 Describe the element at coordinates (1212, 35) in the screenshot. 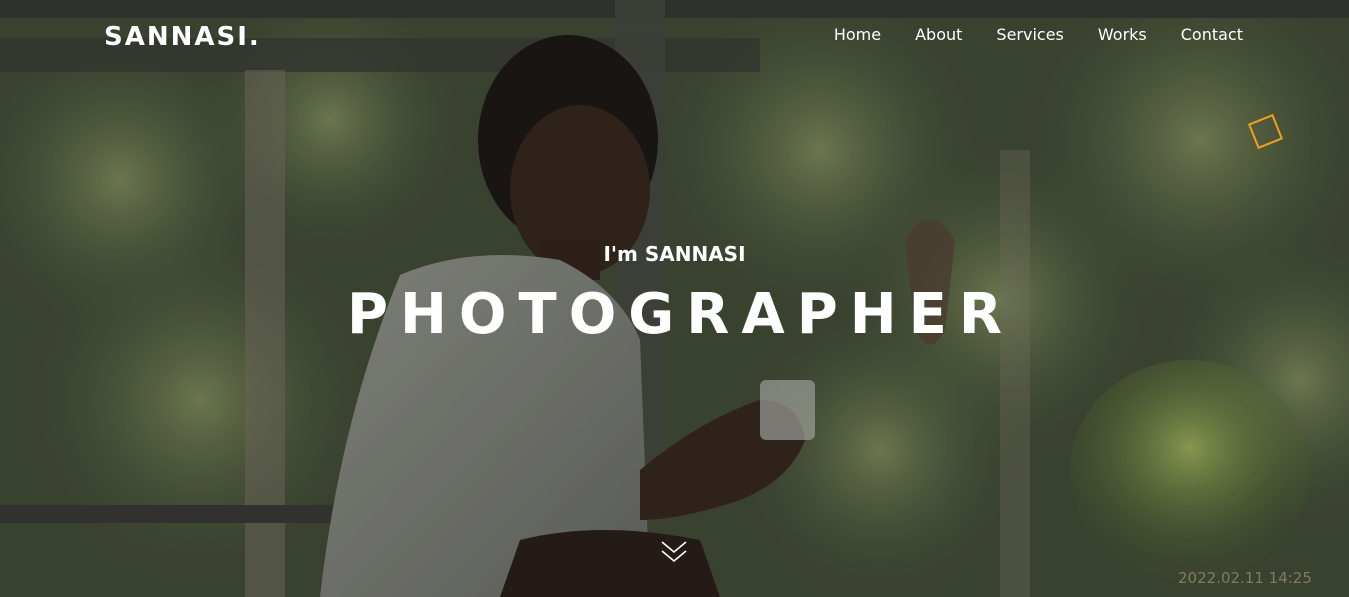

I see `nav-link-contact: Contact` at that location.